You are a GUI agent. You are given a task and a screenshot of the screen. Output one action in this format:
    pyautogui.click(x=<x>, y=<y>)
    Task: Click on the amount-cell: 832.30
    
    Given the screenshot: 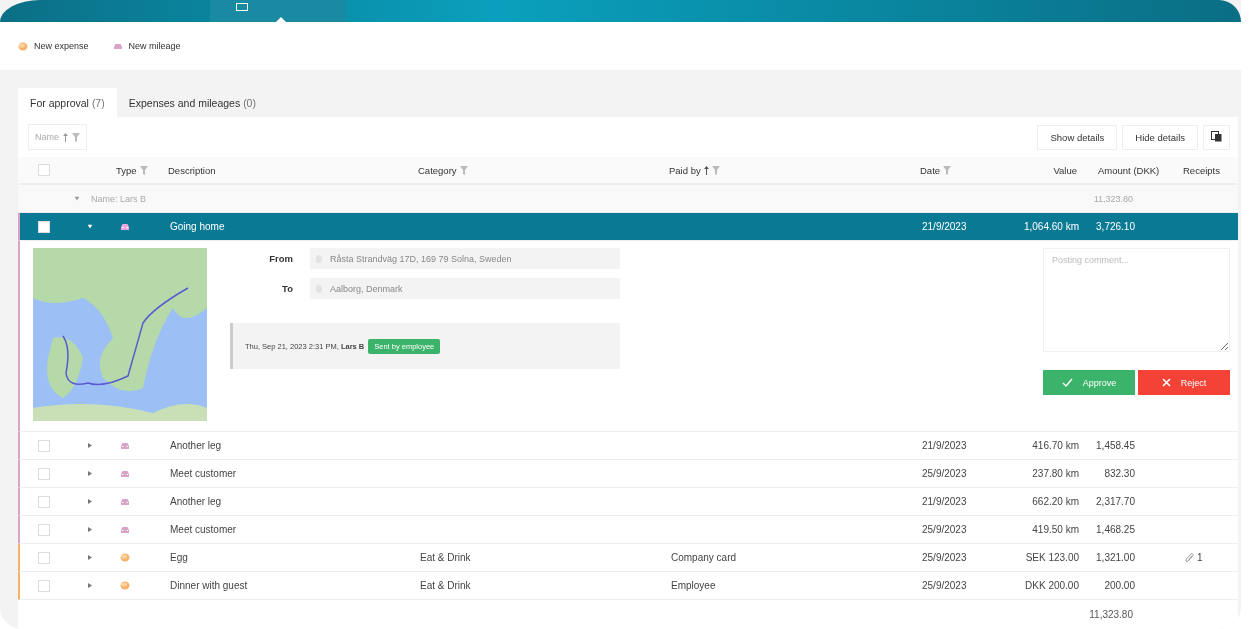 What is the action you would take?
    pyautogui.click(x=1119, y=473)
    